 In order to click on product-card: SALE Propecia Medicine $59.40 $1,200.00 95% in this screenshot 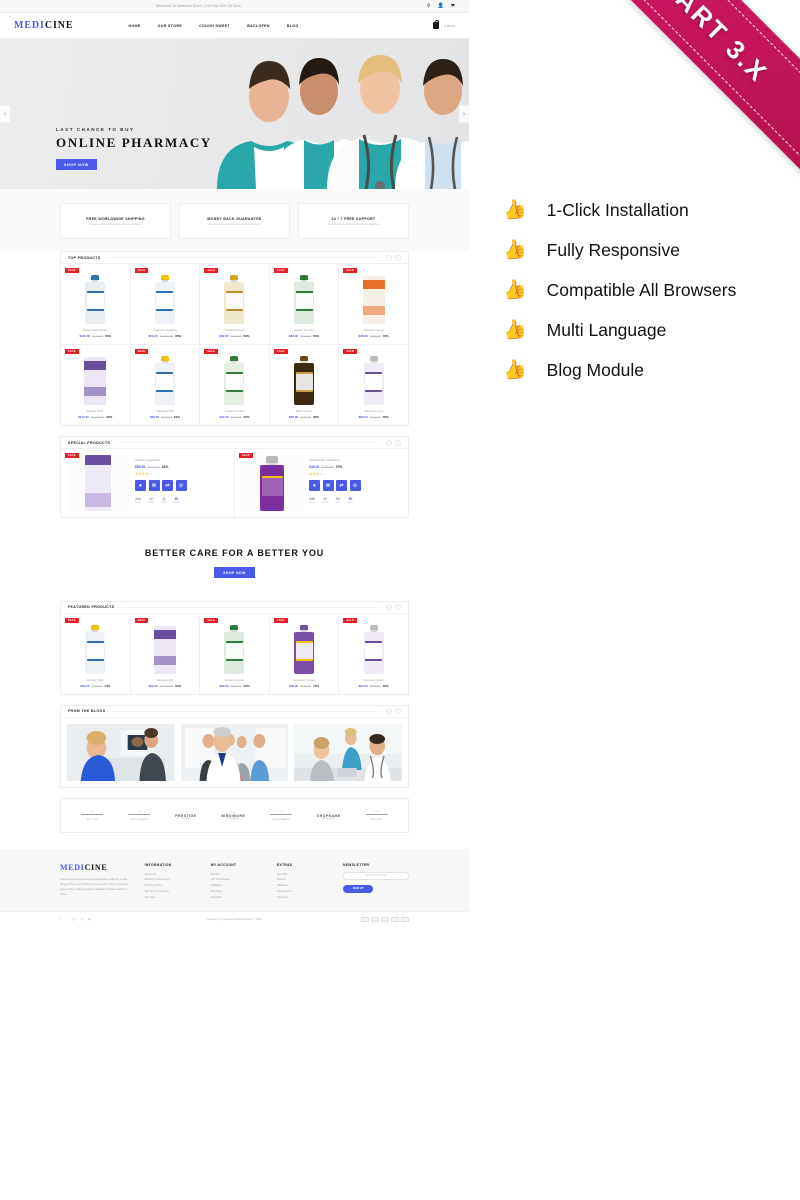, I will do `click(166, 304)`.